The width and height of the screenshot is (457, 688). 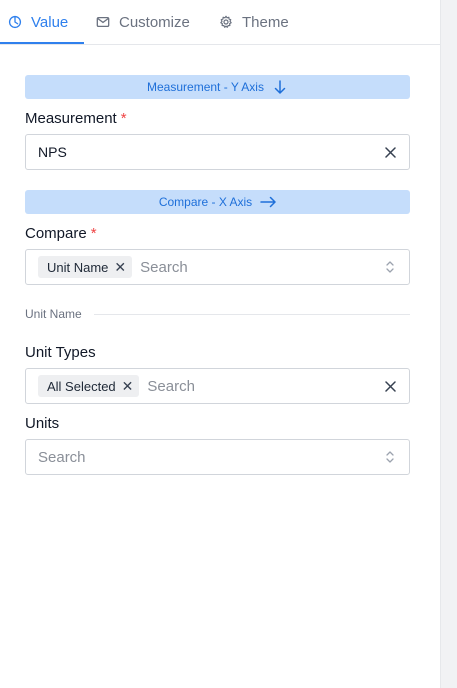 What do you see at coordinates (52, 152) in the screenshot?
I see `measurement-value: NPS` at bounding box center [52, 152].